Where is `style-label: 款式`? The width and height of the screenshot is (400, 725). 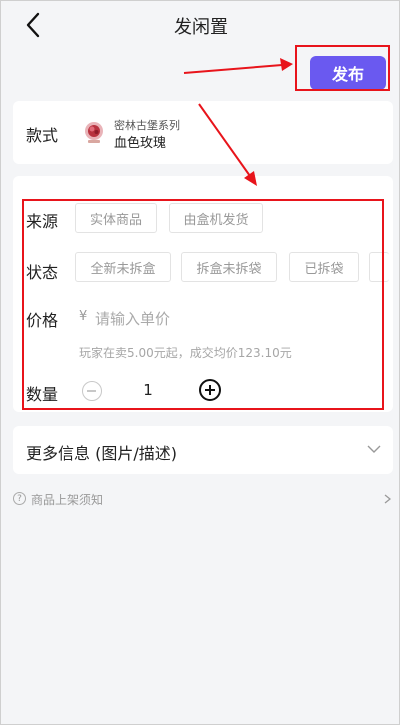
style-label: 款式 is located at coordinates (42, 135).